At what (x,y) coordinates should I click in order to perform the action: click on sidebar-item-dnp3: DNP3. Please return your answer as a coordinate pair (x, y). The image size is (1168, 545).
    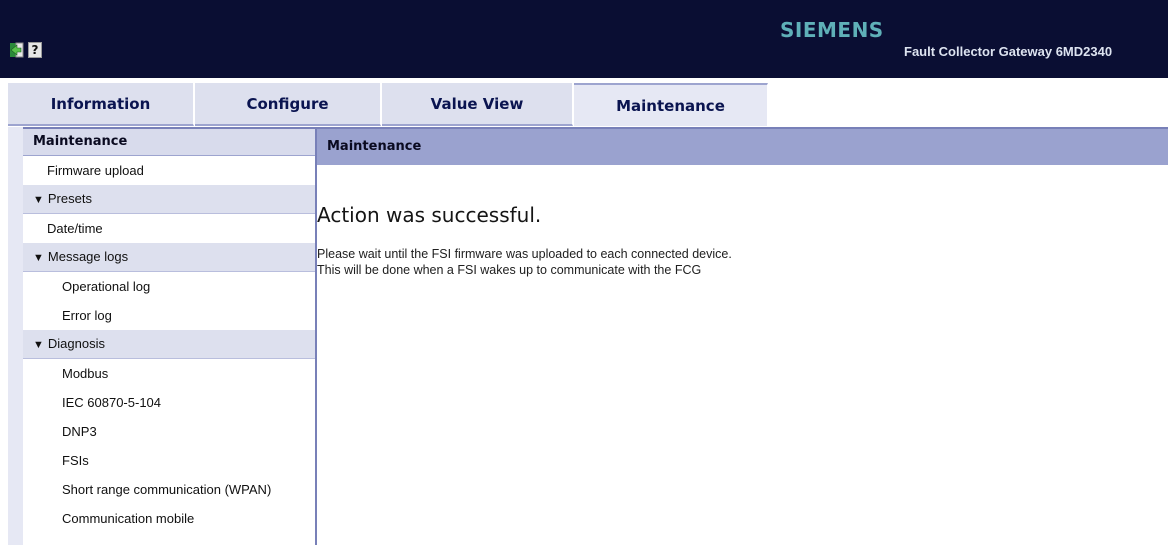
    Looking at the image, I should click on (169, 431).